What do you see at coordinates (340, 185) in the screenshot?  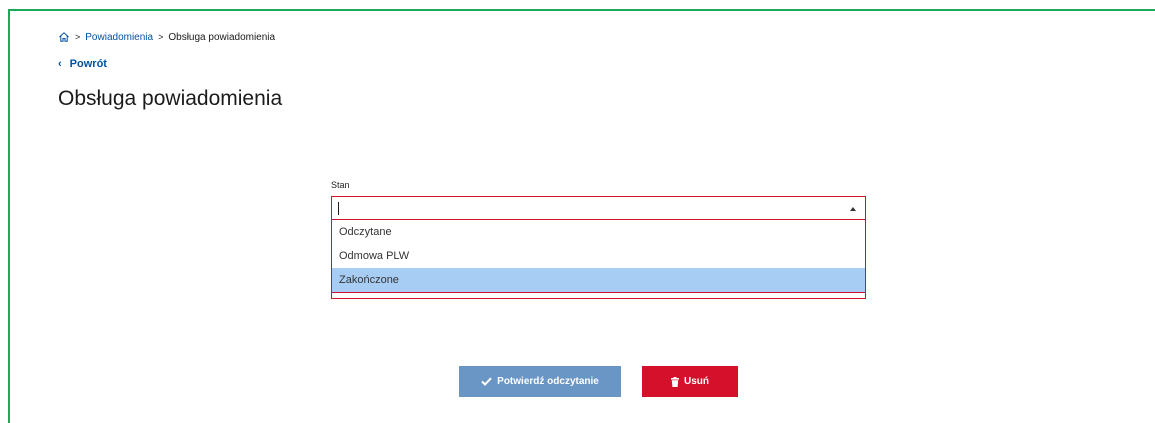 I see `state-field-label: Stan` at bounding box center [340, 185].